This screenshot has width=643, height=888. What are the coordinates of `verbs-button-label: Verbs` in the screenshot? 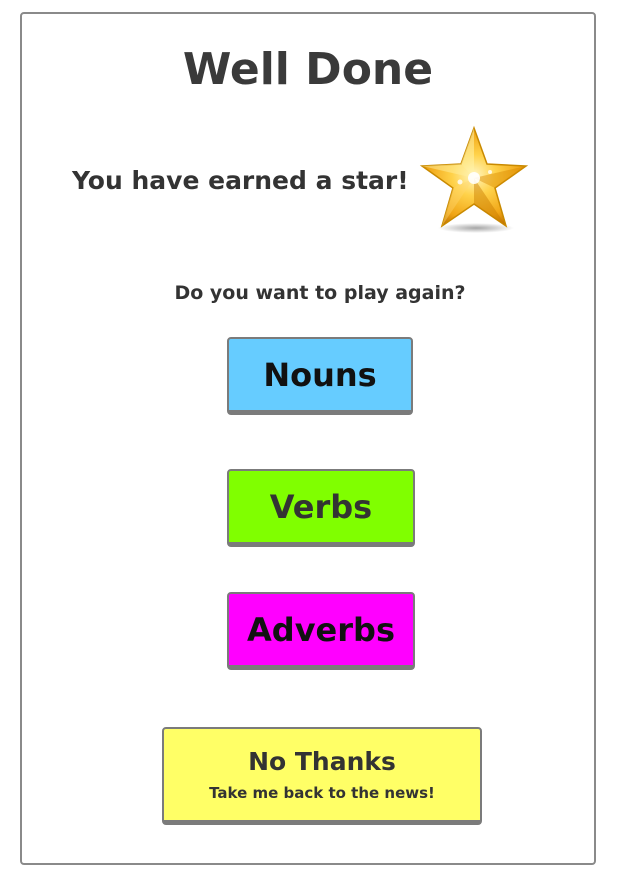 It's located at (321, 506).